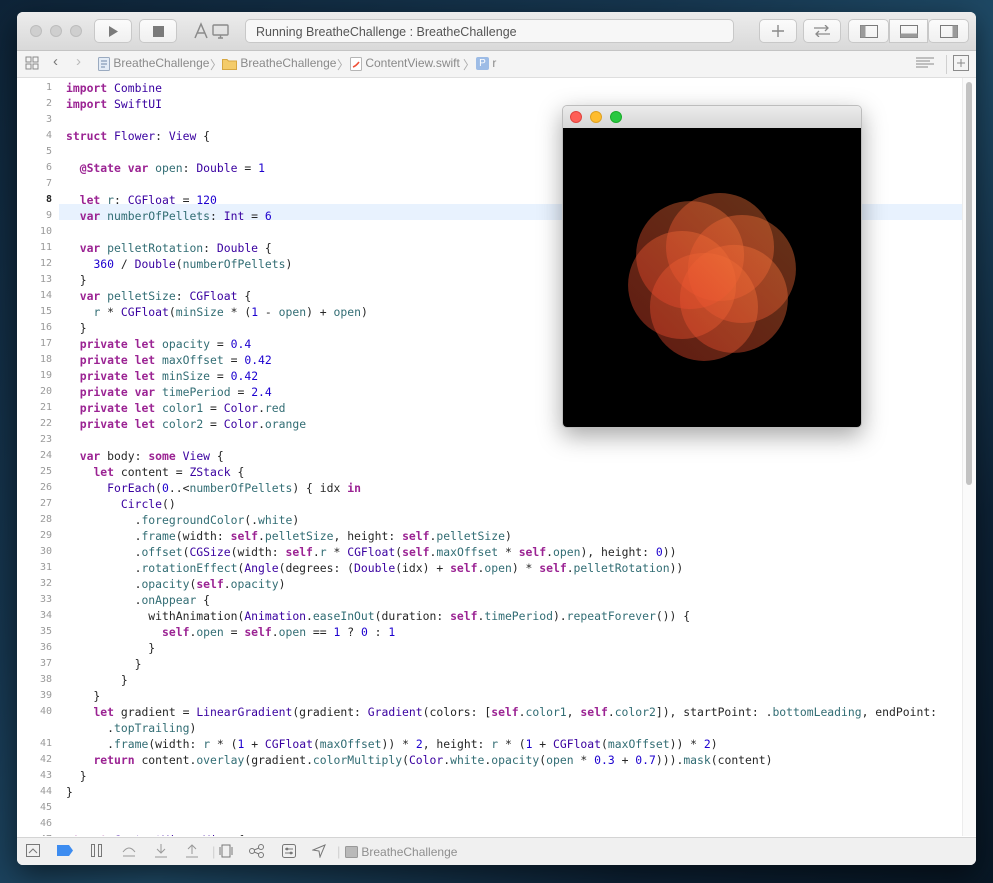 This screenshot has height=883, width=993. Describe the element at coordinates (908, 31) in the screenshot. I see `debug-area-toggle-button` at that location.